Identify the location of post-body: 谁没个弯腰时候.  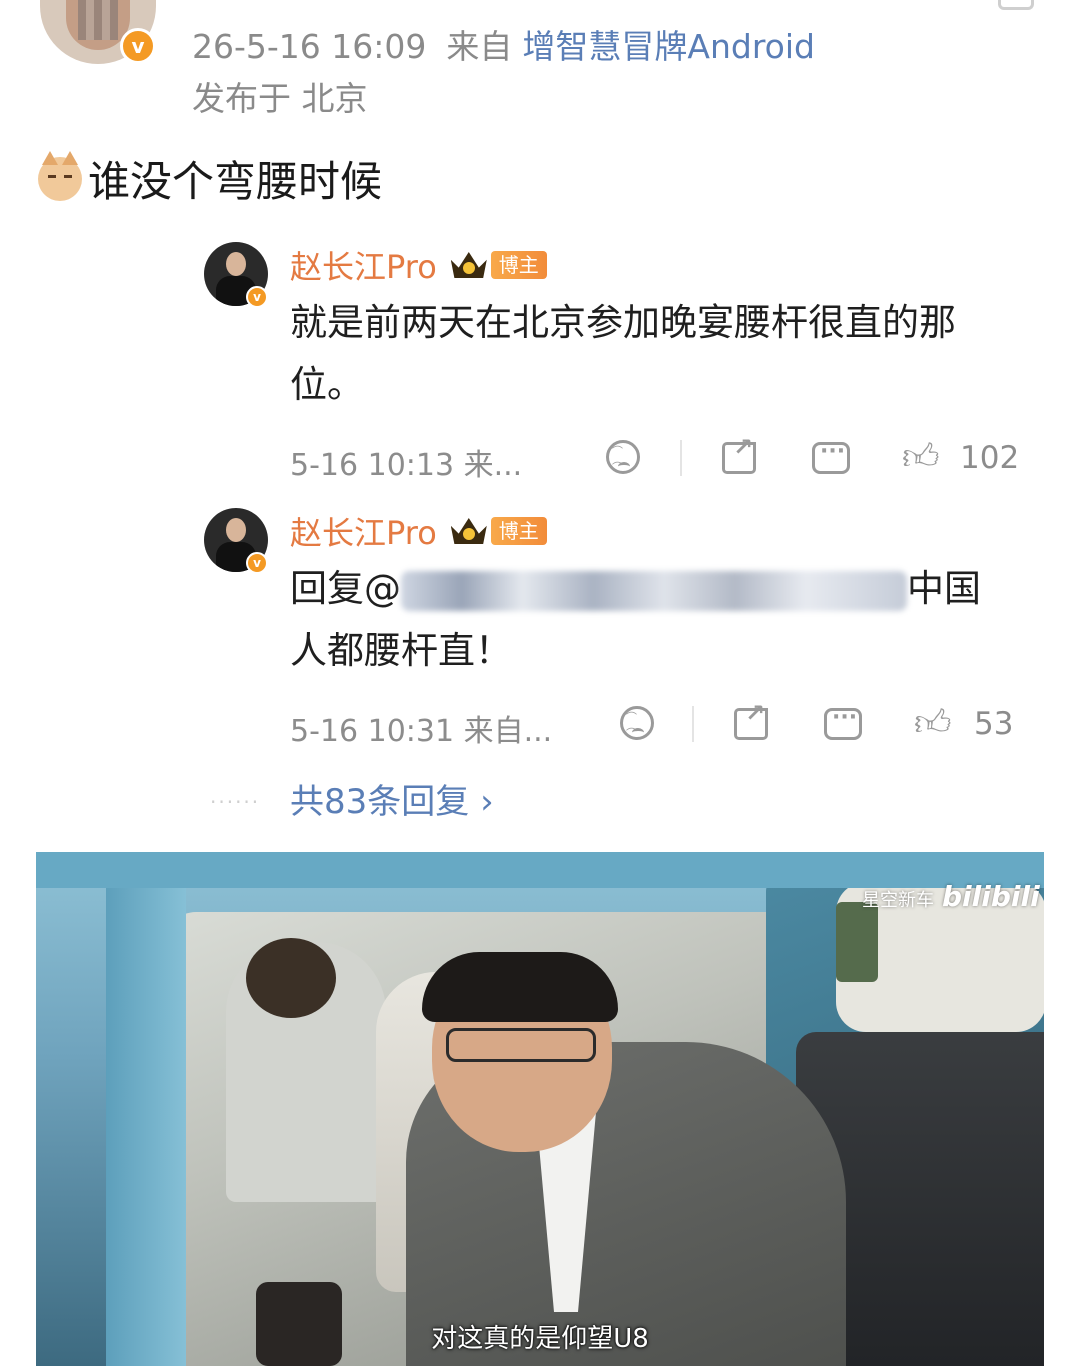
(210, 178).